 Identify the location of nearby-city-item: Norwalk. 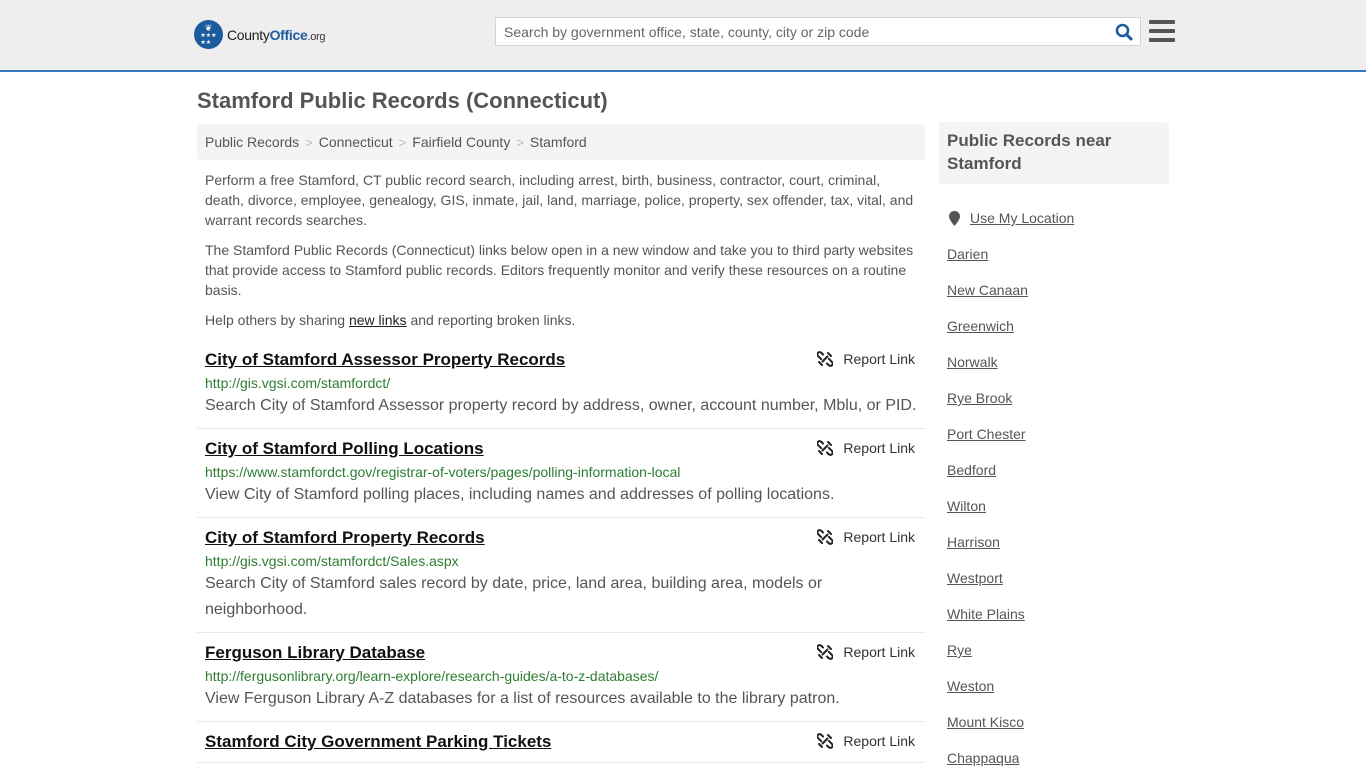
(1057, 362).